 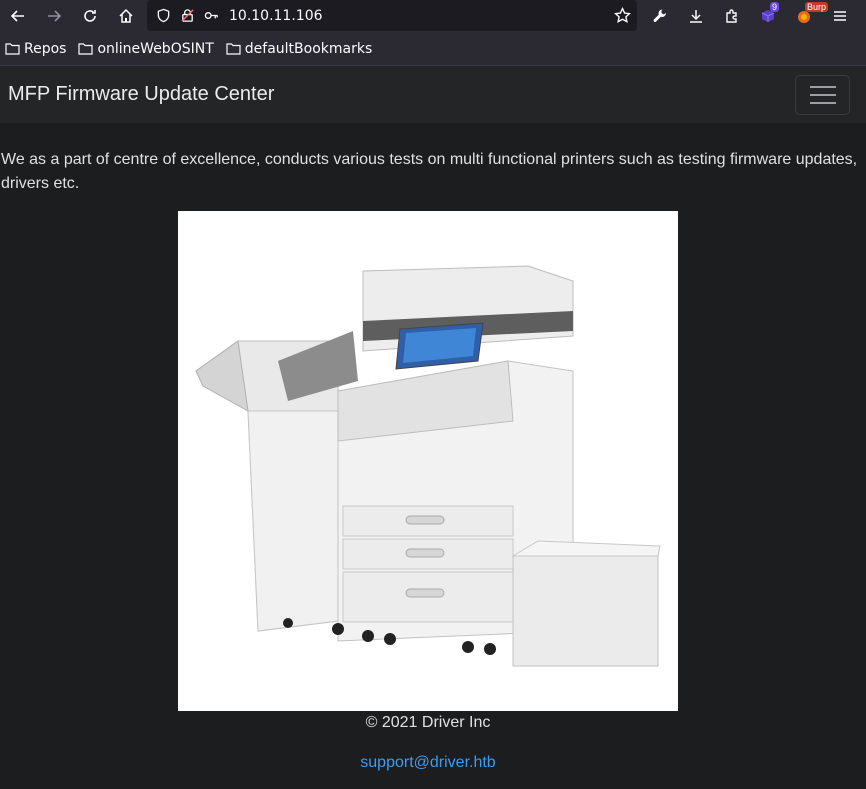 I want to click on wrench-icon, so click(x=659, y=16).